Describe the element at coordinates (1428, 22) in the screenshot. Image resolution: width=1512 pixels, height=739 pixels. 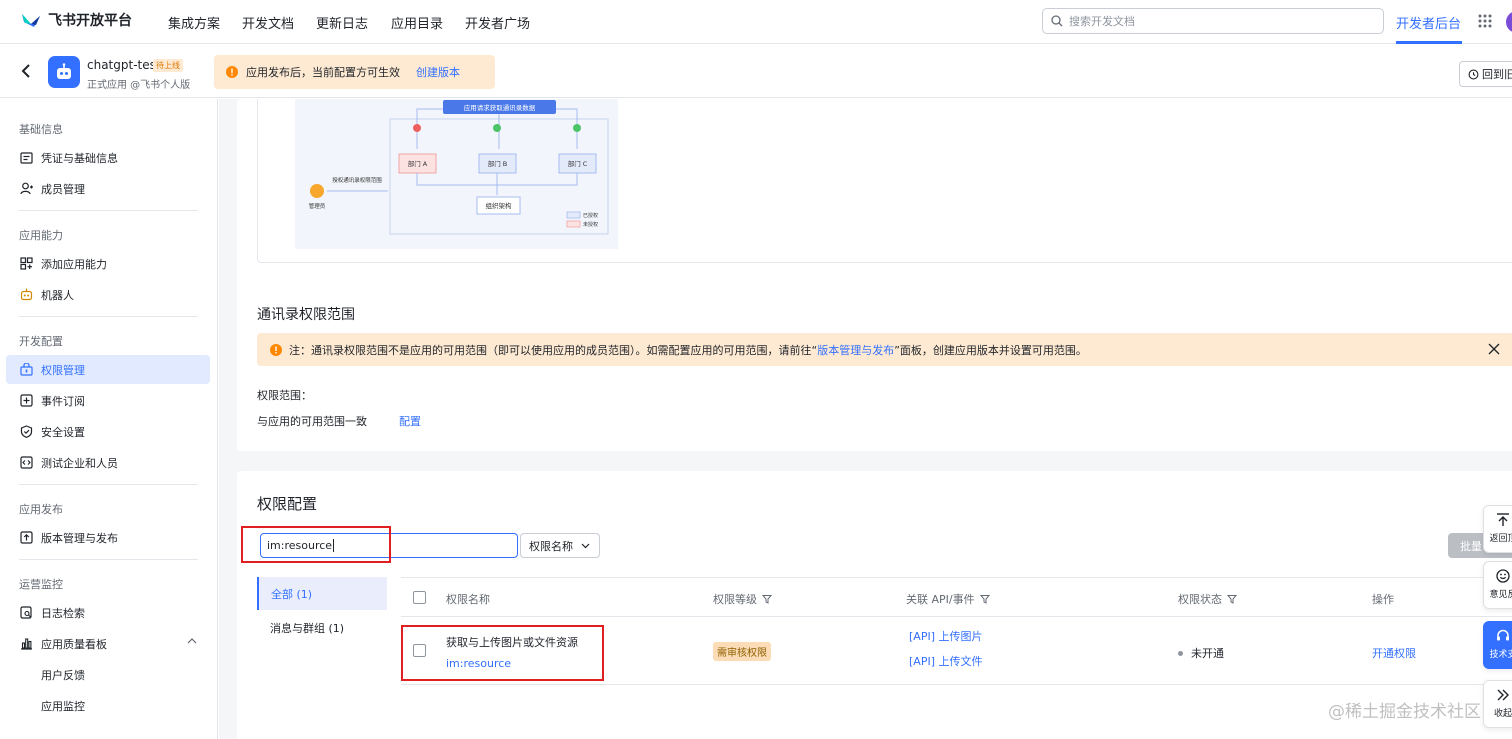
I see `dev-backend-link: 开发者后台` at that location.